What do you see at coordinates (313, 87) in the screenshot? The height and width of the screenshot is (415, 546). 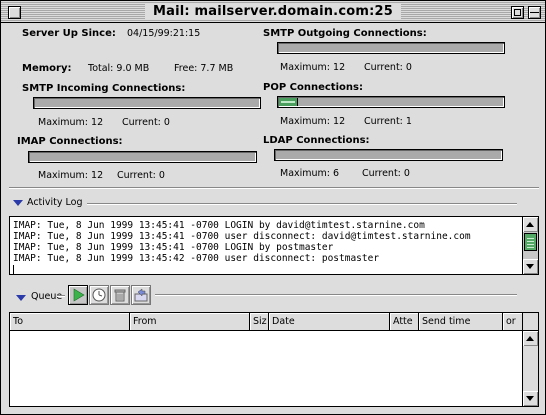 I see `pop-label: POP Connections:` at bounding box center [313, 87].